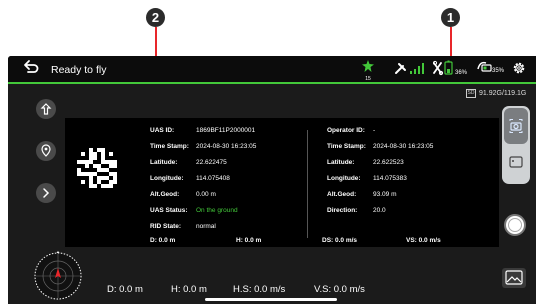 The image size is (536, 304). I want to click on gallery-button, so click(514, 278).